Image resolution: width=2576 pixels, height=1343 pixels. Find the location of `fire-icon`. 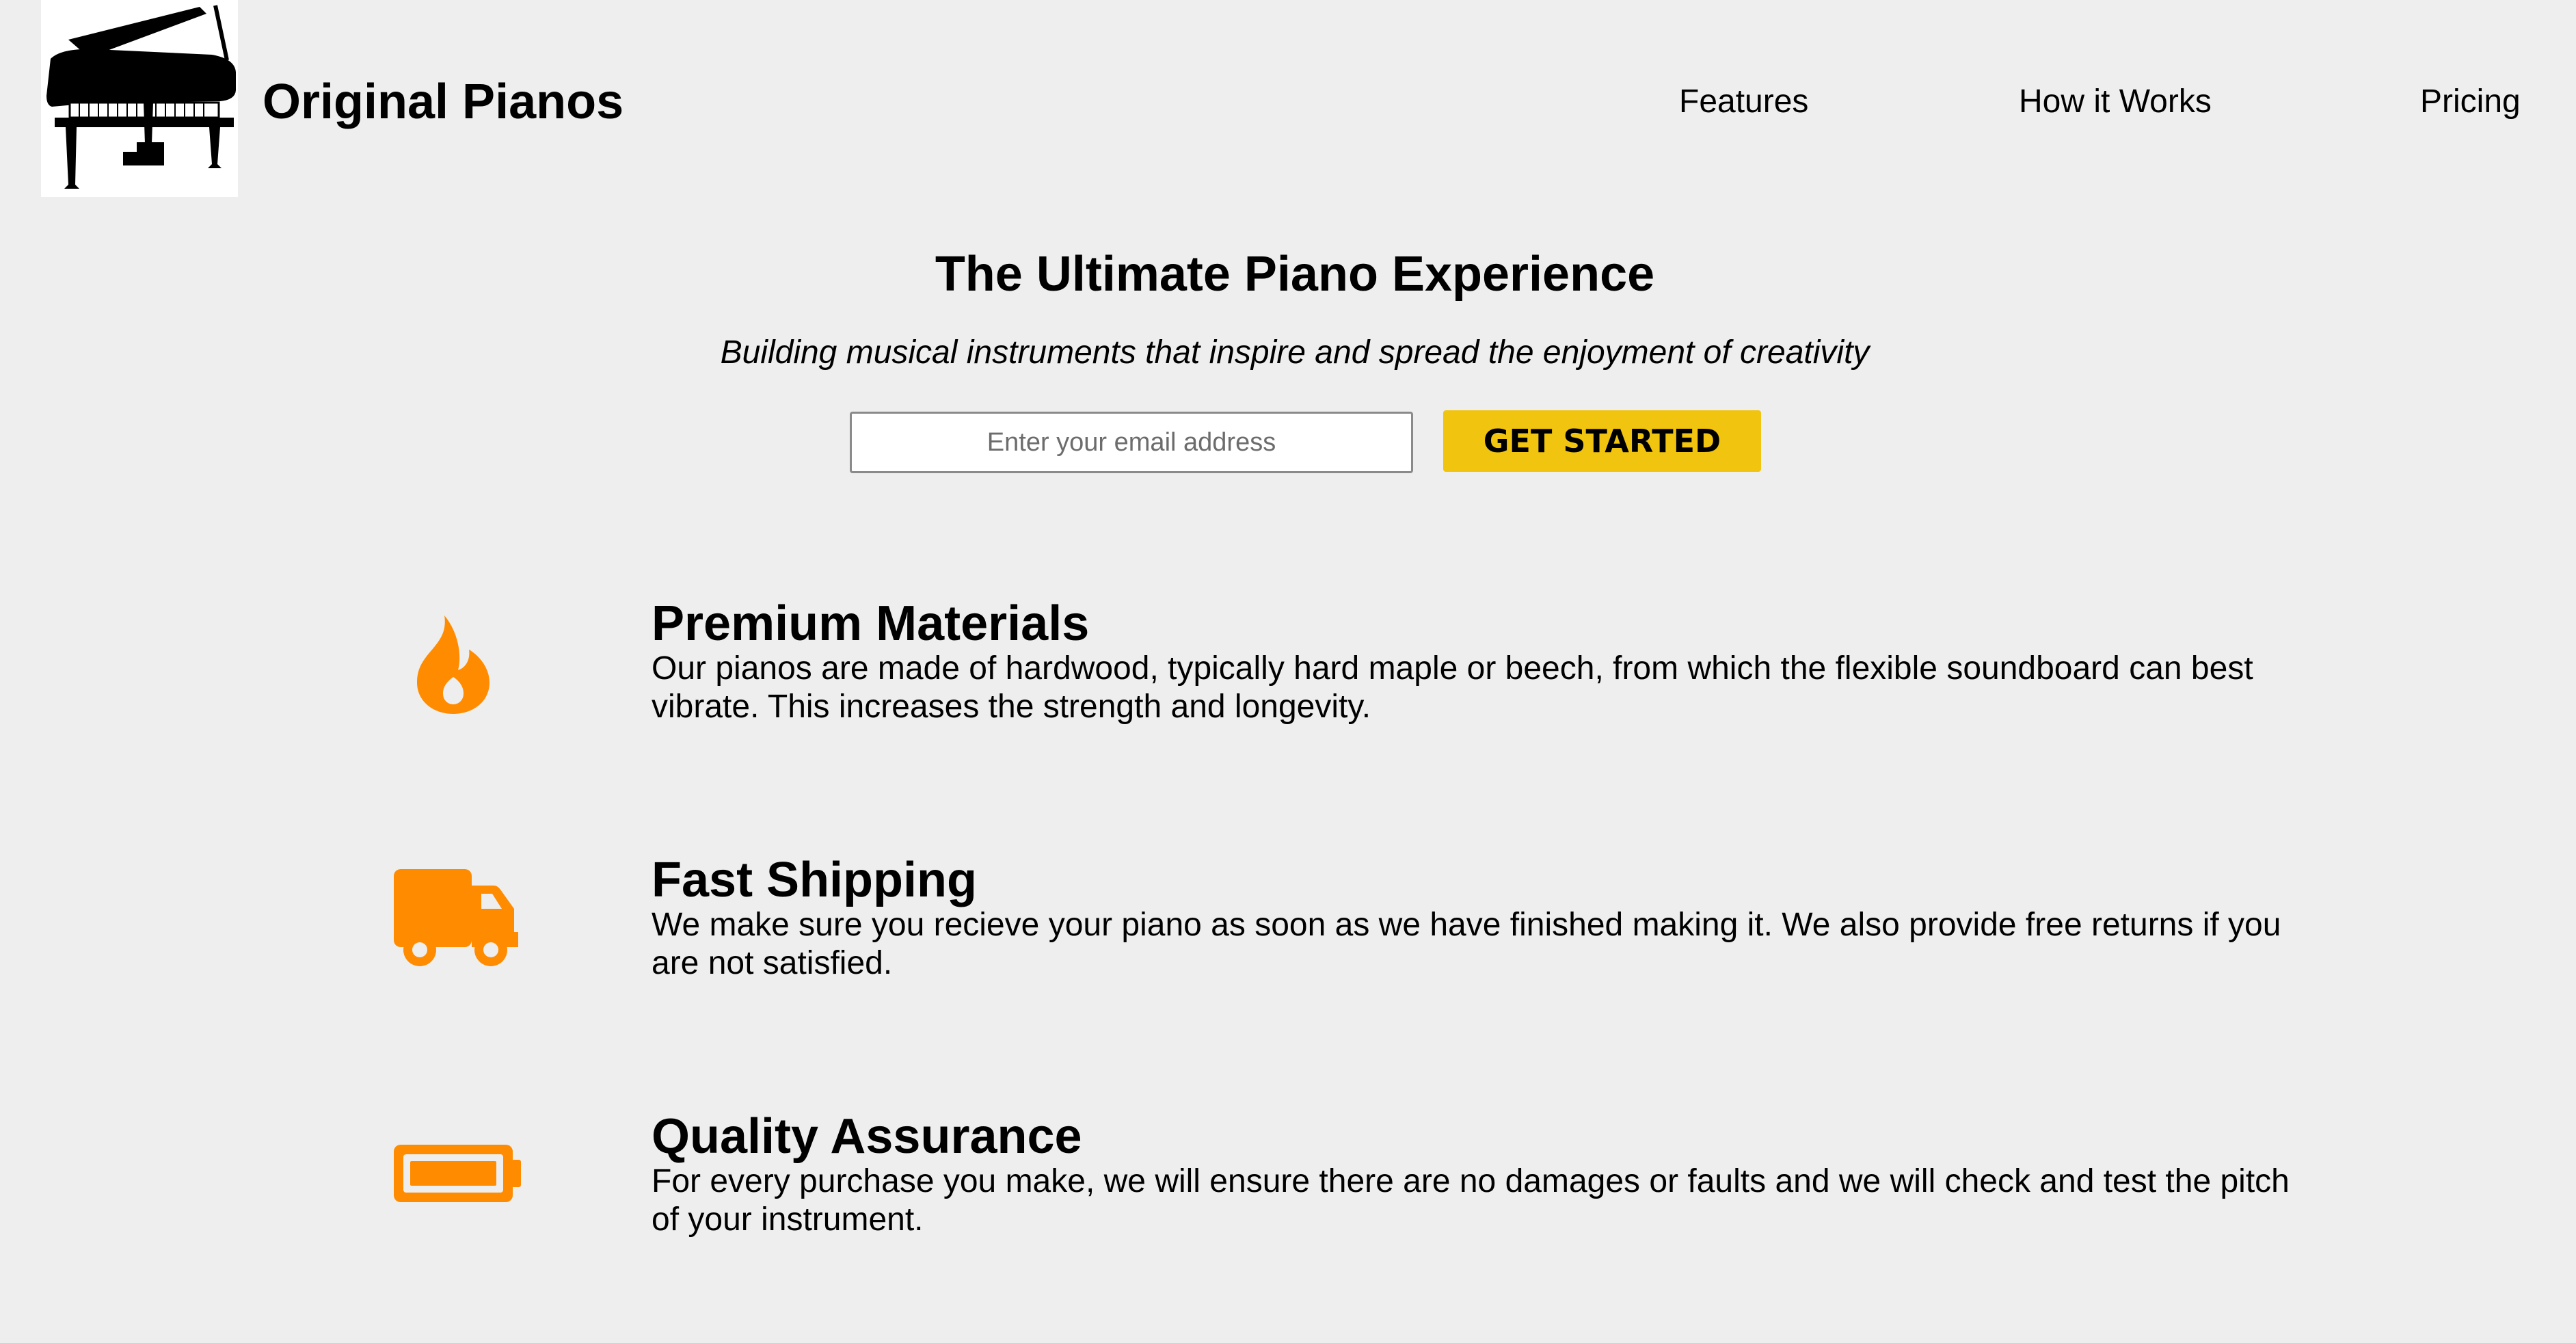

fire-icon is located at coordinates (454, 671).